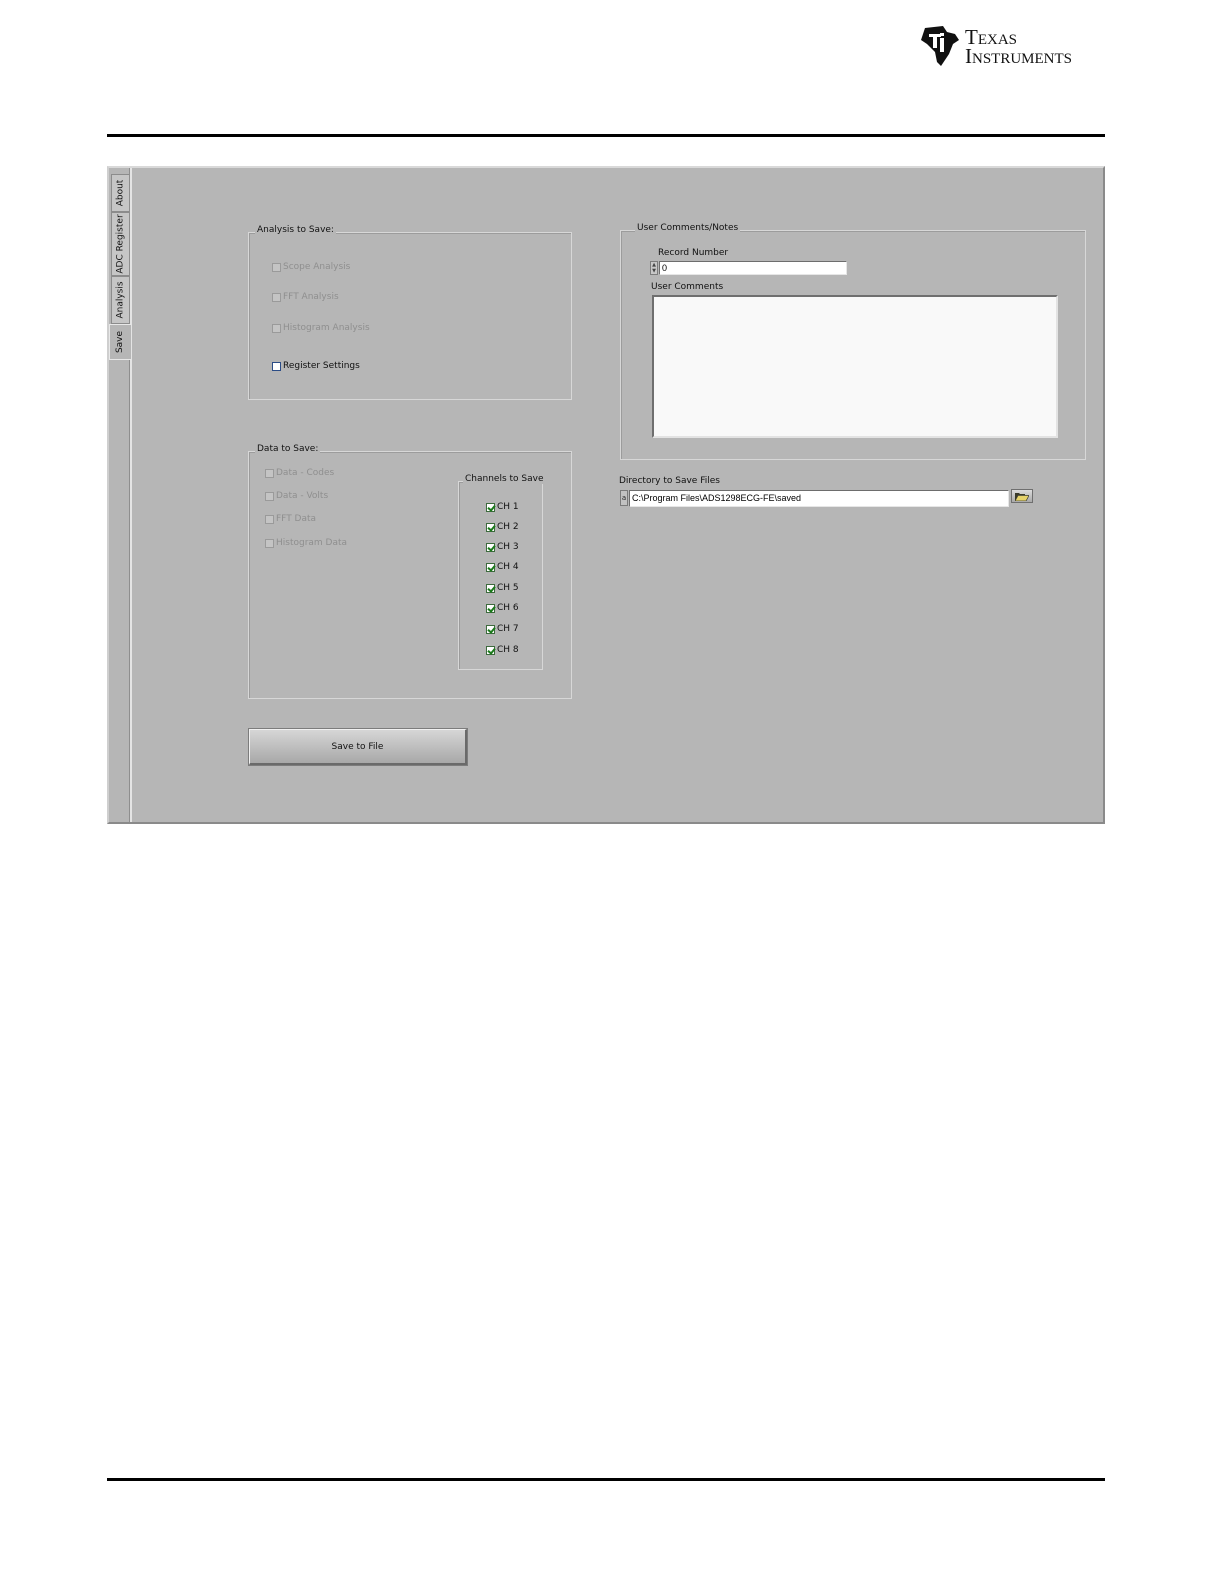 This screenshot has width=1224, height=1584. What do you see at coordinates (296, 519) in the screenshot?
I see `checkbox-label: FFT Data` at bounding box center [296, 519].